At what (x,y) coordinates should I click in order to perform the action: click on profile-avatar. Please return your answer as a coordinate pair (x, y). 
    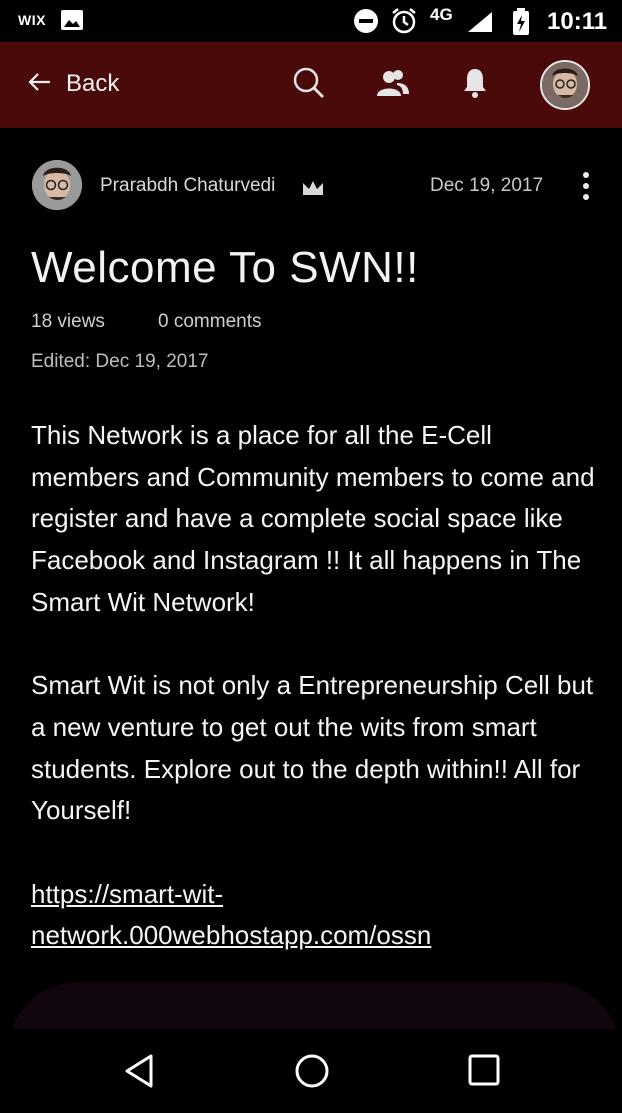
    Looking at the image, I should click on (565, 85).